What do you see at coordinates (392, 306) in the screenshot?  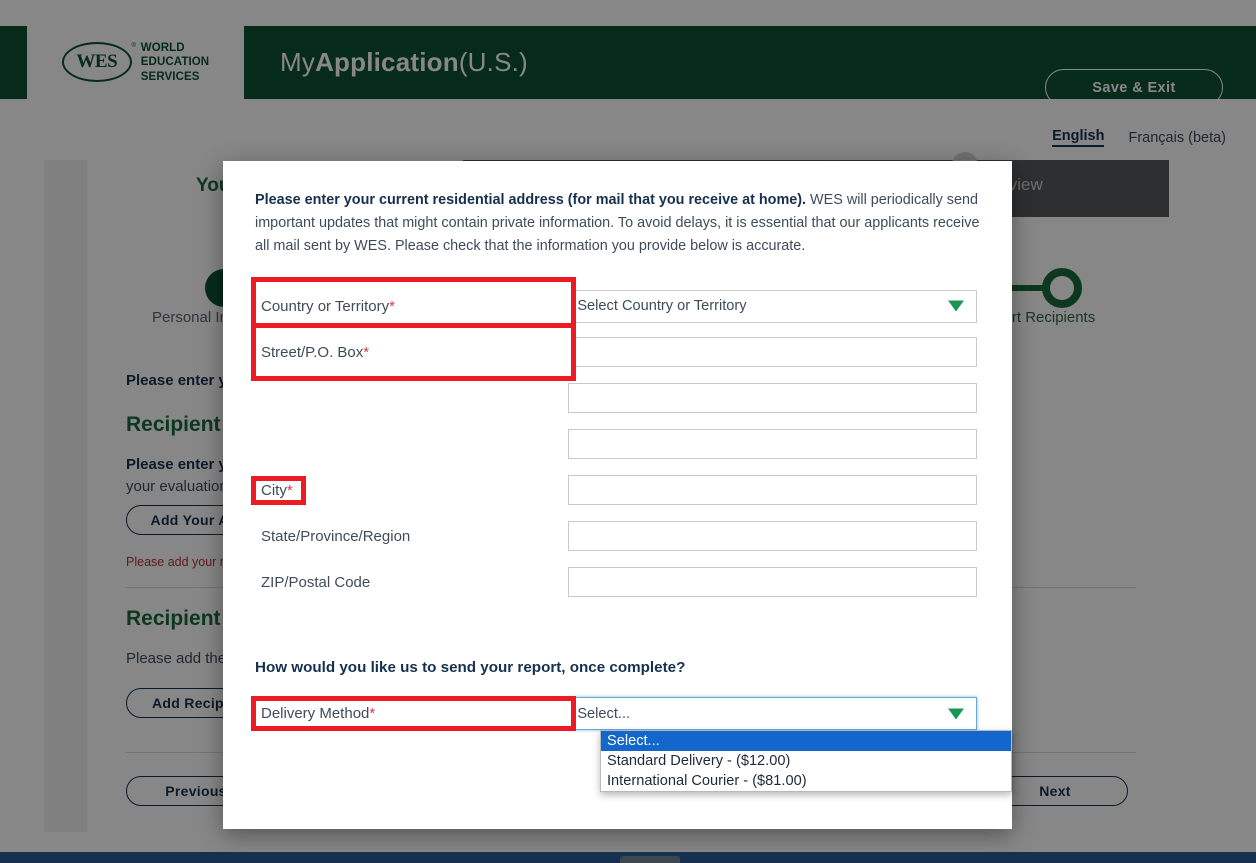 I see `required-asterisk-country: *` at bounding box center [392, 306].